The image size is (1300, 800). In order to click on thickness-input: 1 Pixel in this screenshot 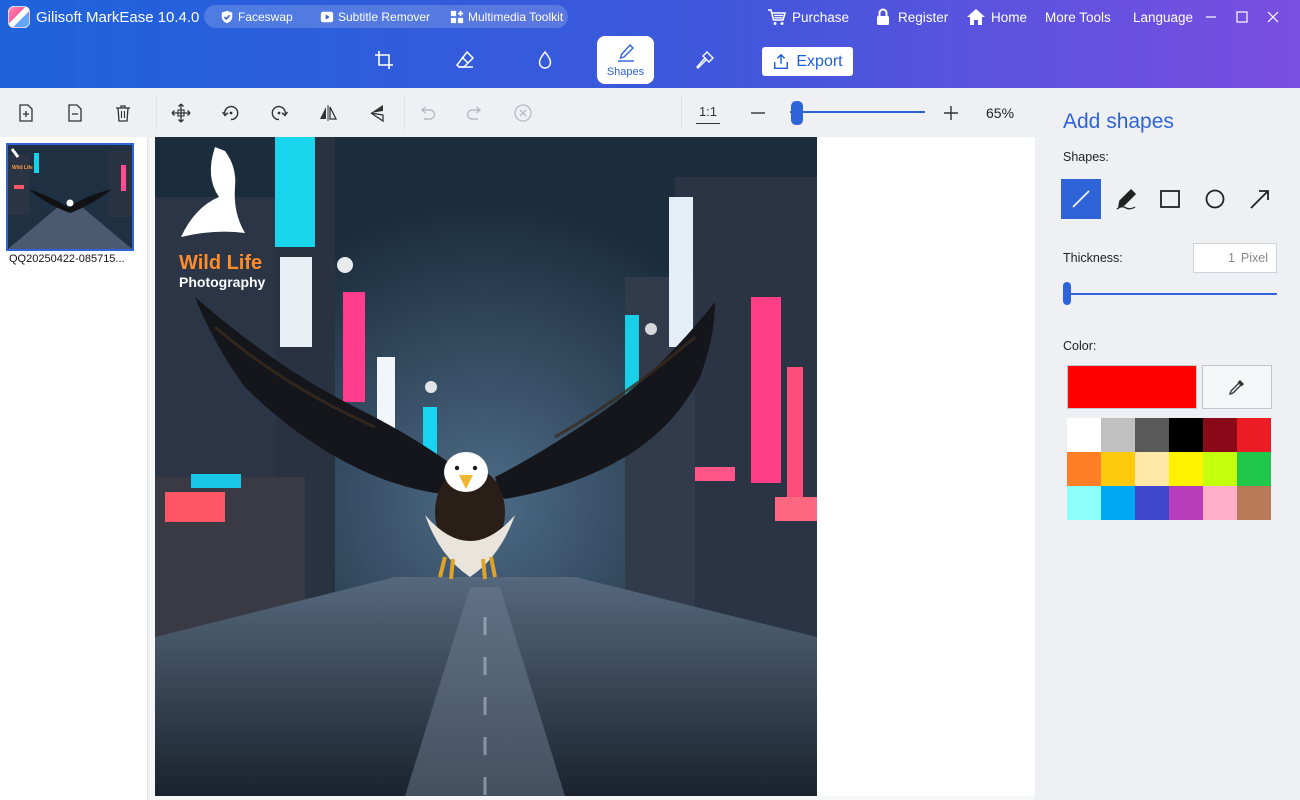, I will do `click(1235, 258)`.